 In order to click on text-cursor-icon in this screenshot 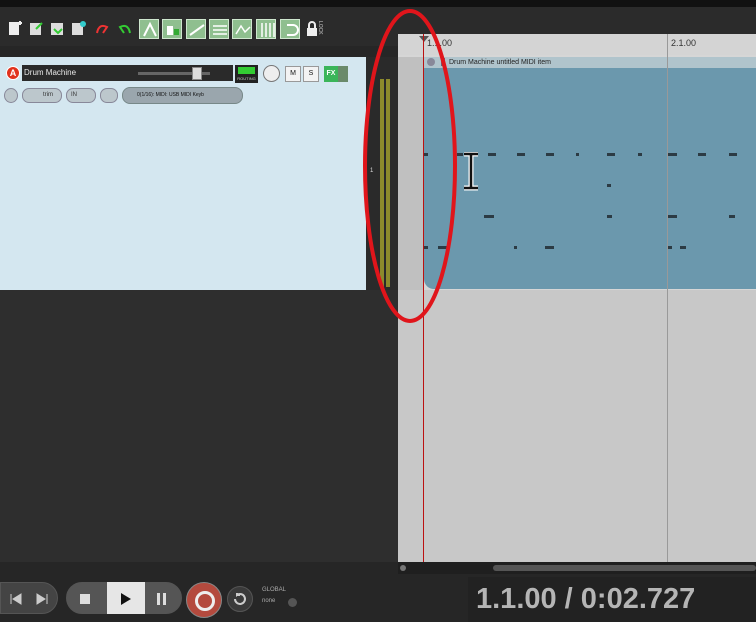, I will do `click(471, 171)`.